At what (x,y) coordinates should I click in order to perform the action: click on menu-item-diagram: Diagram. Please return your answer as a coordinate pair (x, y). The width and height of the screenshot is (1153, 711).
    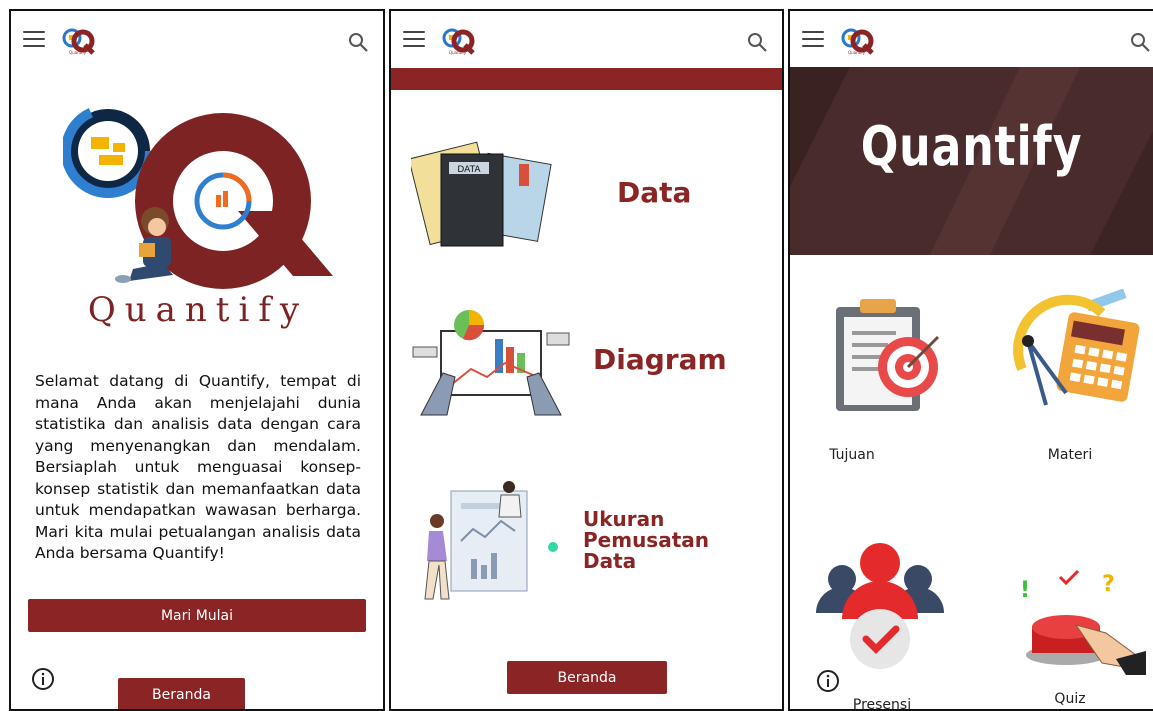
    Looking at the image, I should click on (586, 363).